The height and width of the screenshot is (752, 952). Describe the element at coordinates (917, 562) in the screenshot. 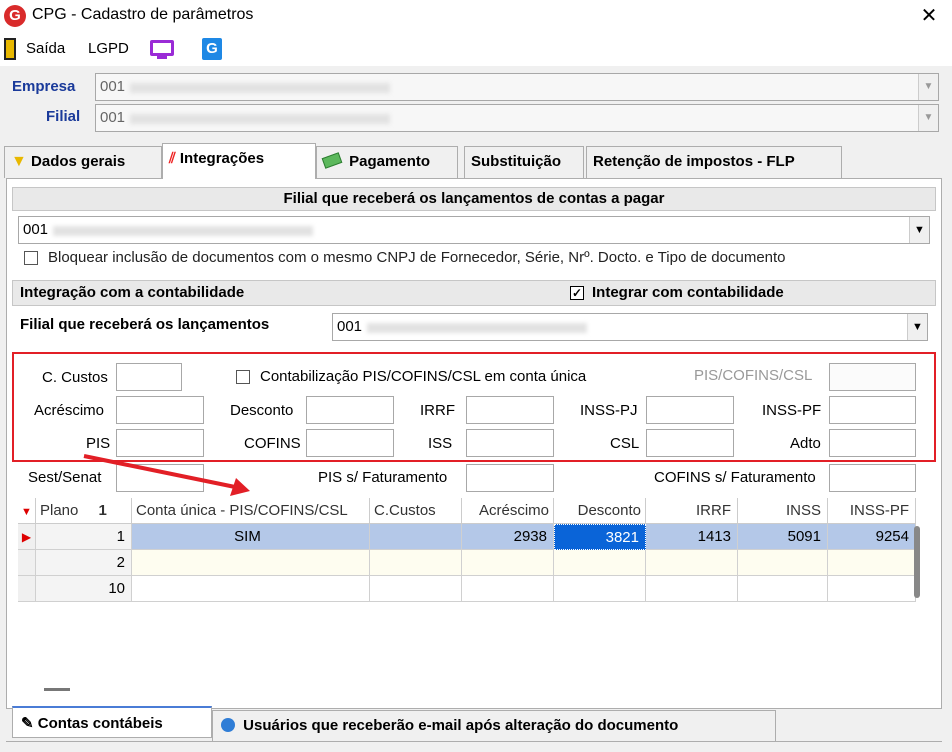

I see `vertical-scrollbar` at that location.